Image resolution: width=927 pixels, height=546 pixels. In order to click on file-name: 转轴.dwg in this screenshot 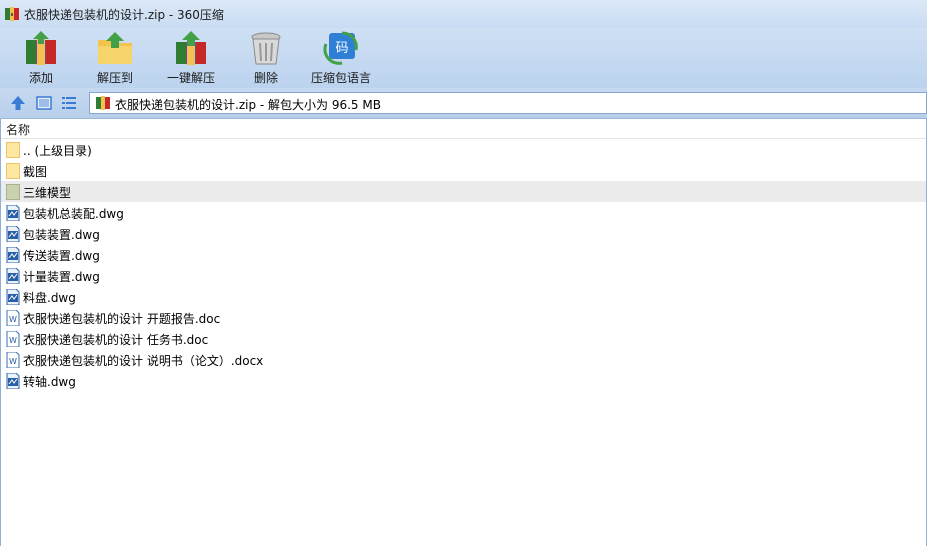, I will do `click(49, 382)`.